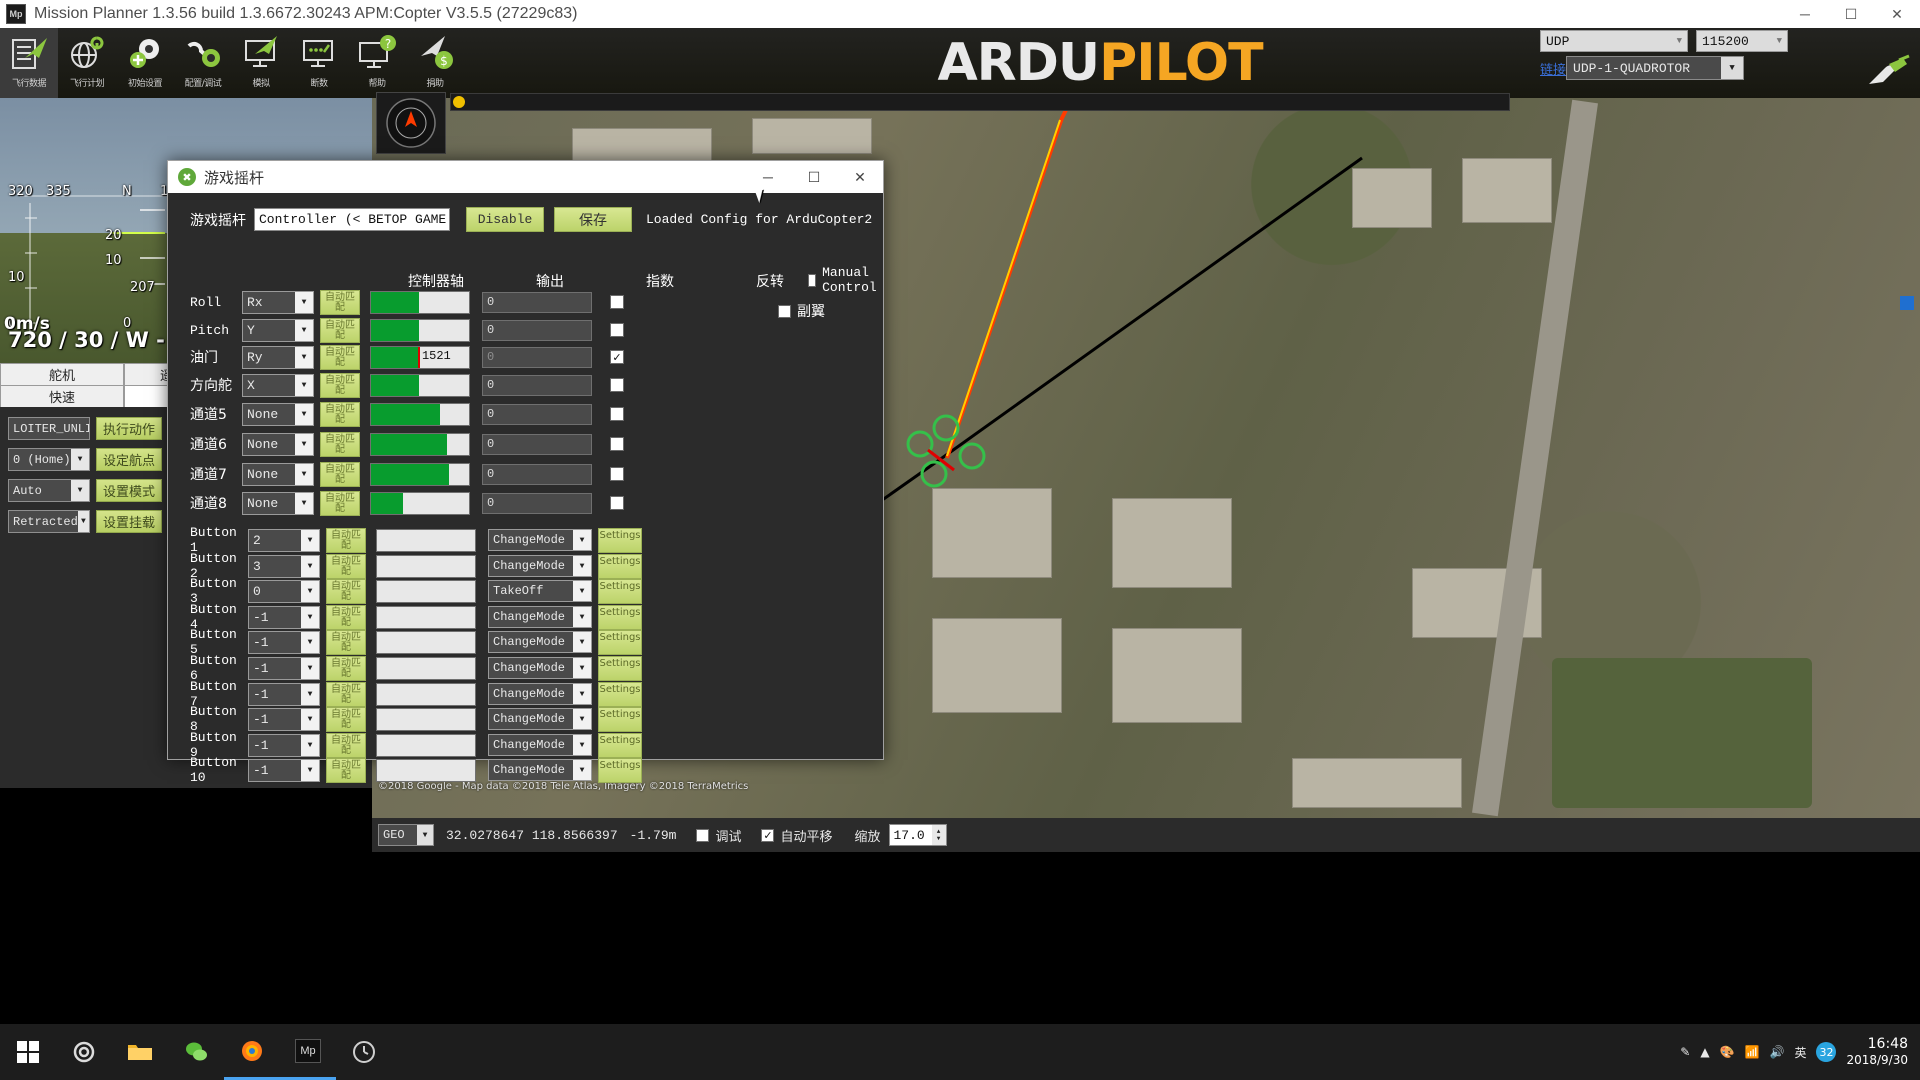 Image resolution: width=1920 pixels, height=1080 pixels. Describe the element at coordinates (278, 385) in the screenshot. I see `axis-select: X ▼` at that location.